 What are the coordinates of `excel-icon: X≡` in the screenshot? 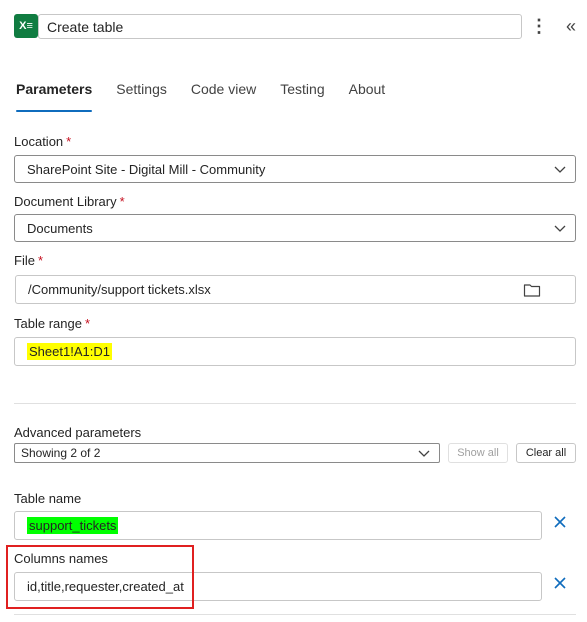 It's located at (26, 26).